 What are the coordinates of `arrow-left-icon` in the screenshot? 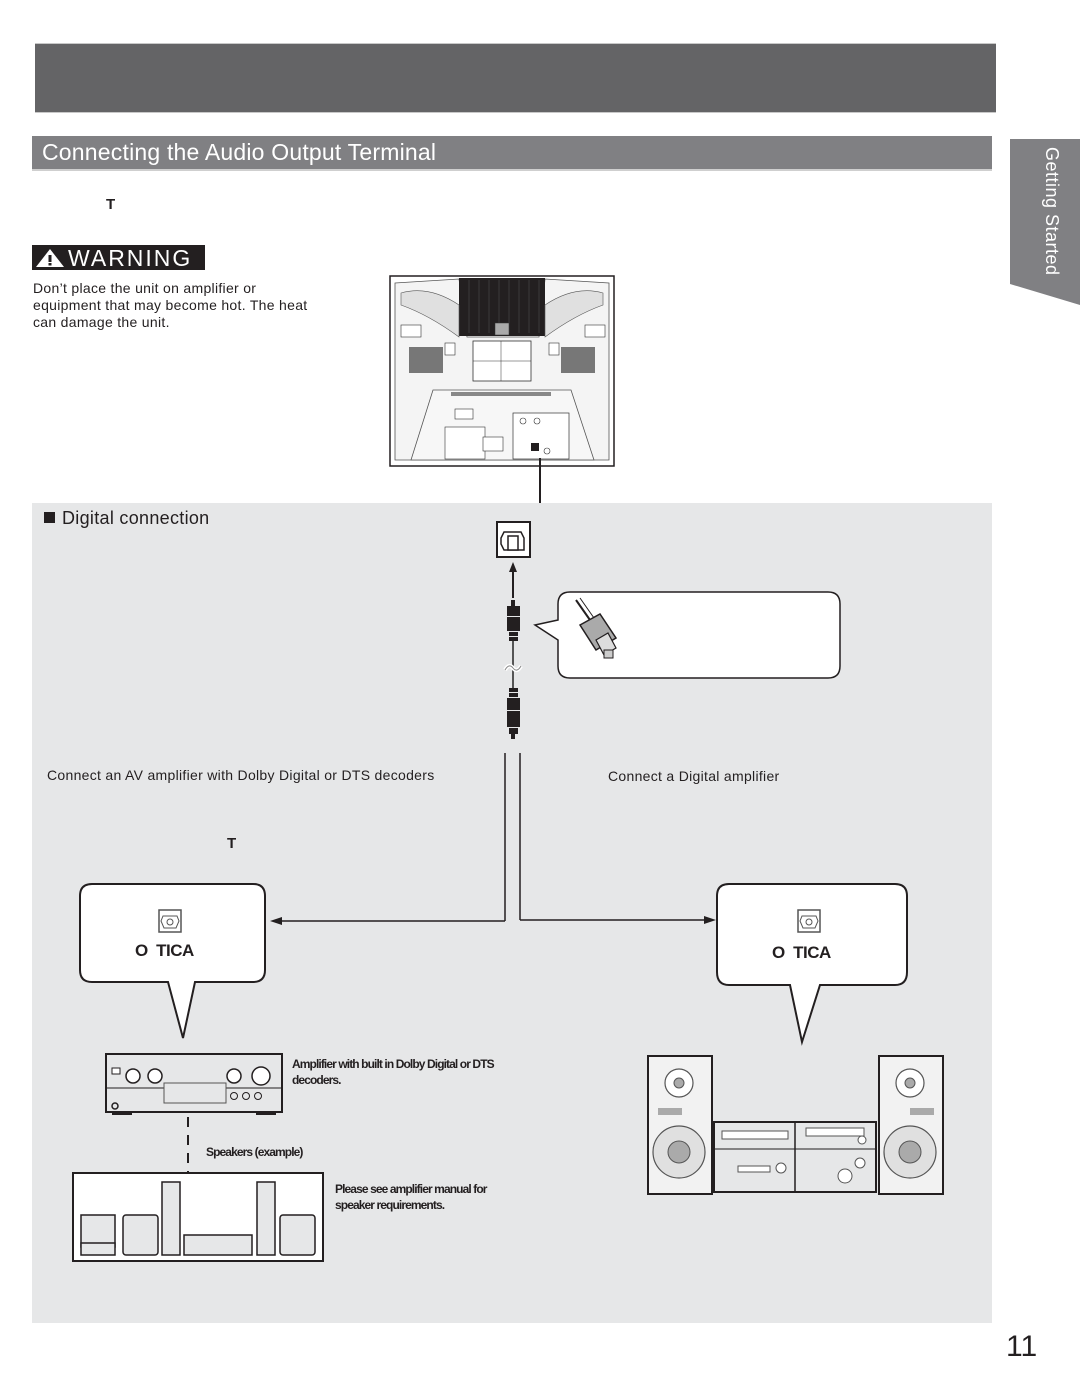 It's located at (276, 921).